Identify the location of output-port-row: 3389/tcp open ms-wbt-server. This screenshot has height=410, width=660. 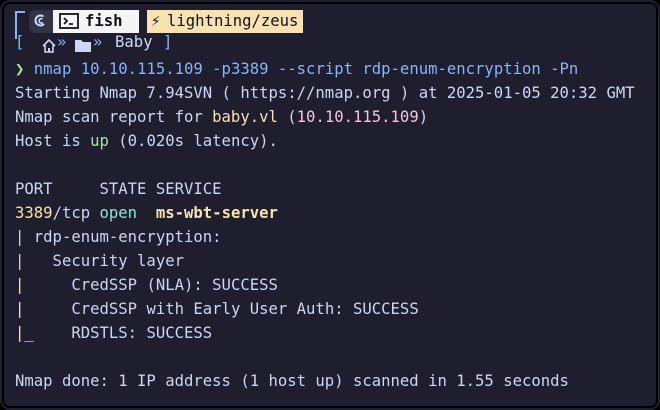
(331, 213).